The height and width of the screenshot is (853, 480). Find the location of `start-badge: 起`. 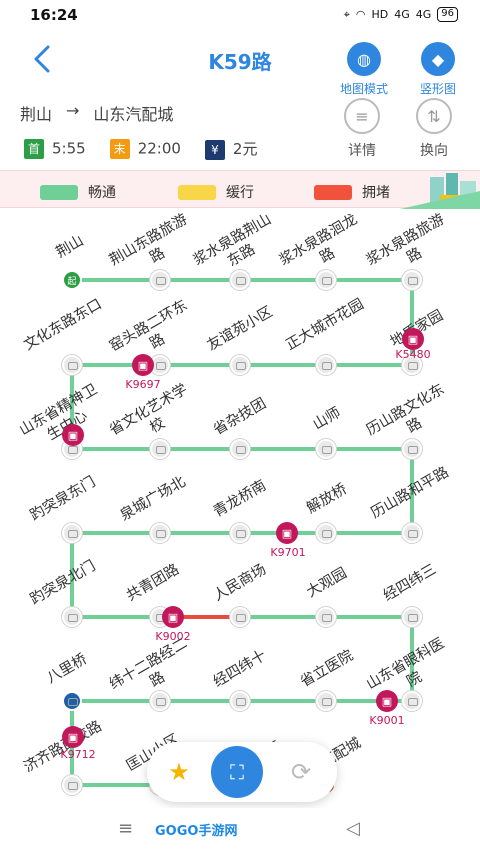

start-badge: 起 is located at coordinates (72, 282).